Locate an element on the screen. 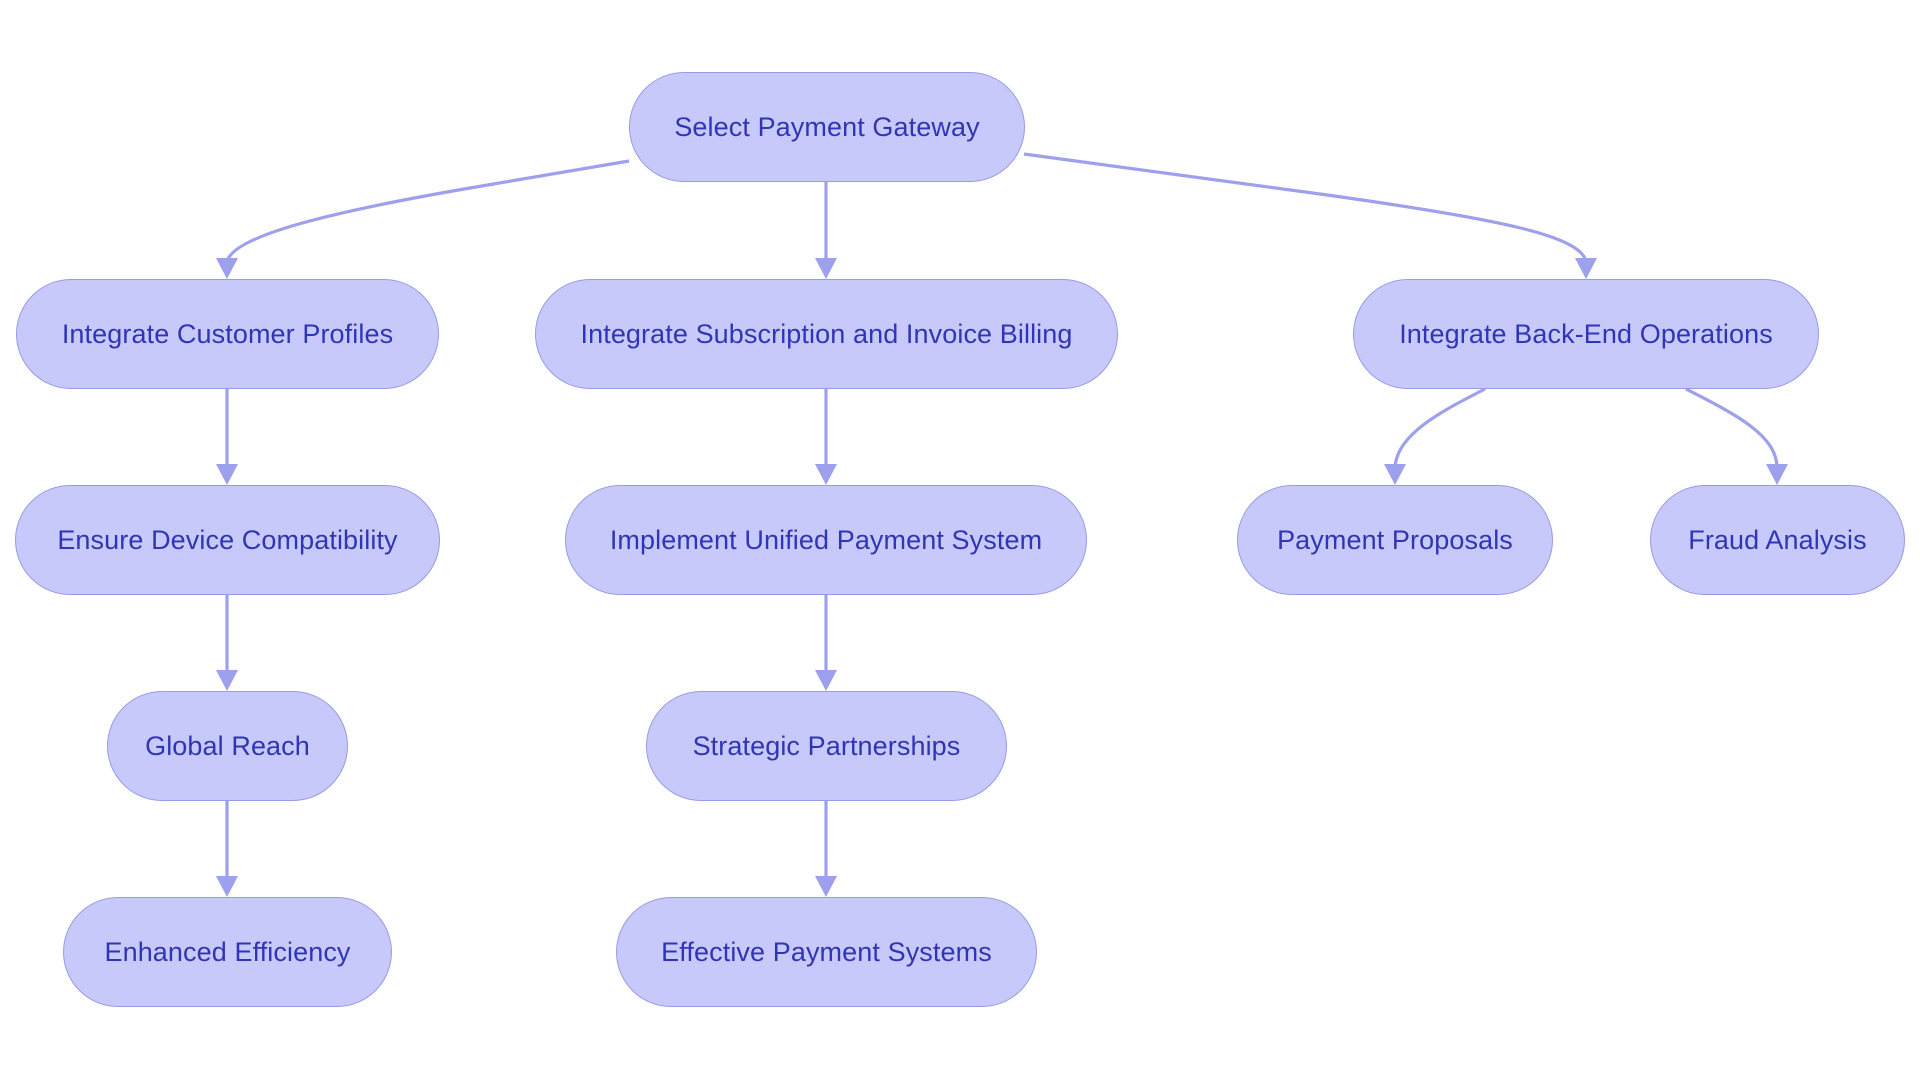 This screenshot has height=1080, width=1920. node-effective-payment-systems: Effective Payment Systems is located at coordinates (826, 952).